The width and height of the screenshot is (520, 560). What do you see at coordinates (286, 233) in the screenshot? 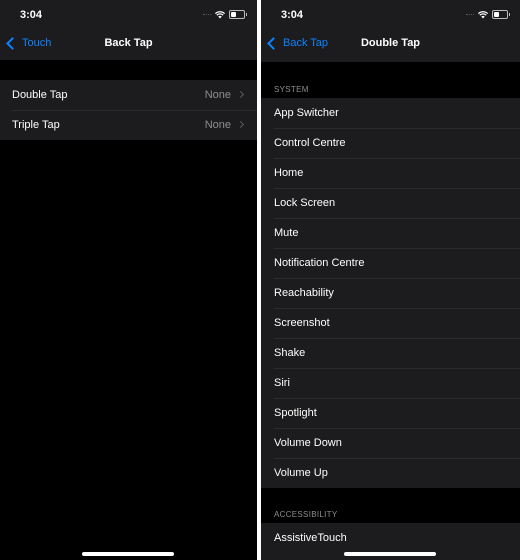
I see `row-label: Mute` at bounding box center [286, 233].